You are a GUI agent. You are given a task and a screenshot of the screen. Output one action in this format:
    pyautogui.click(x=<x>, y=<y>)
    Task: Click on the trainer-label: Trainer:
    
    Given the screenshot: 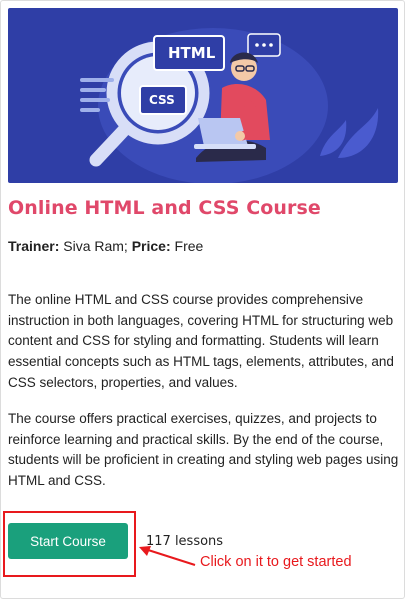 What is the action you would take?
    pyautogui.click(x=34, y=246)
    